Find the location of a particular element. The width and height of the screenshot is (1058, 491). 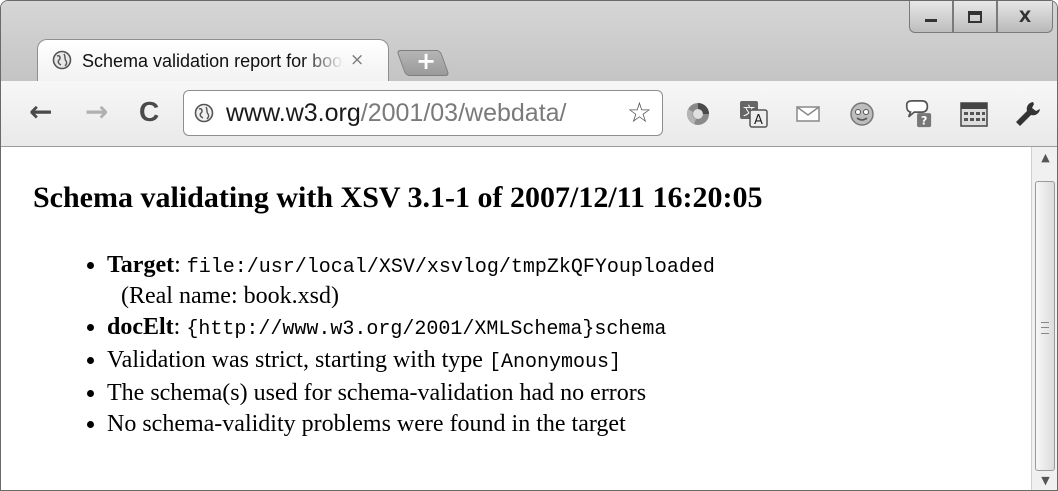

minimize-button is located at coordinates (931, 17).